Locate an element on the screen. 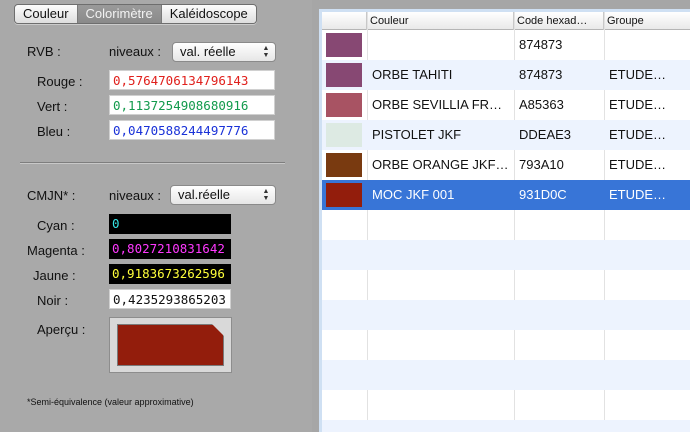 Image resolution: width=690 pixels, height=432 pixels. rvb-label: RVB : is located at coordinates (44, 51).